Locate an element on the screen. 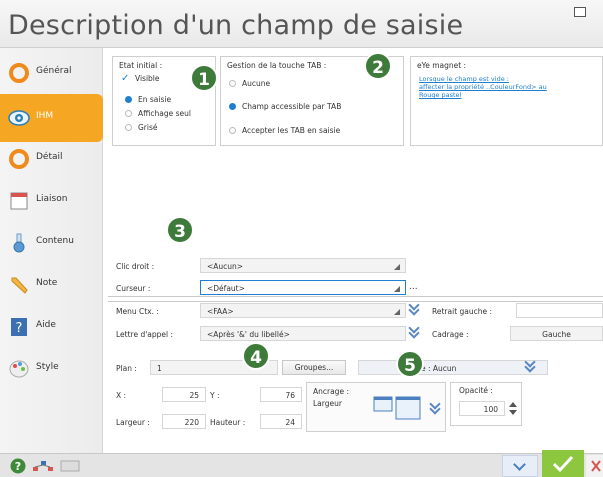 This screenshot has width=603, height=477. sidebar-item-contenu: Contenu is located at coordinates (51, 243).